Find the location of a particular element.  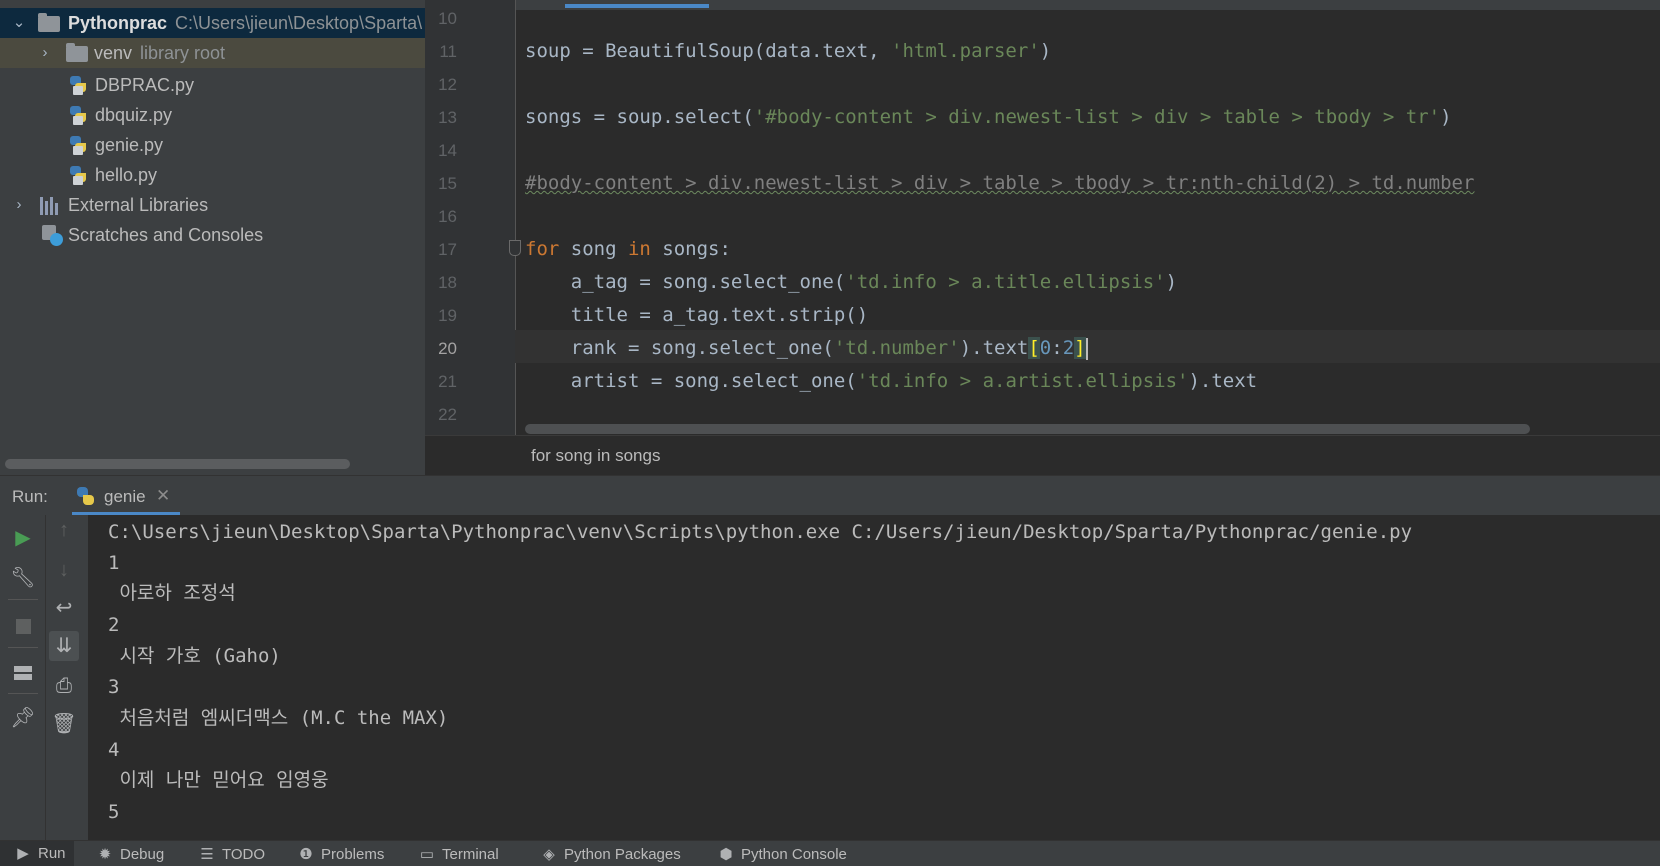

tool-tab-todo: ☰ TODO is located at coordinates (231, 854).